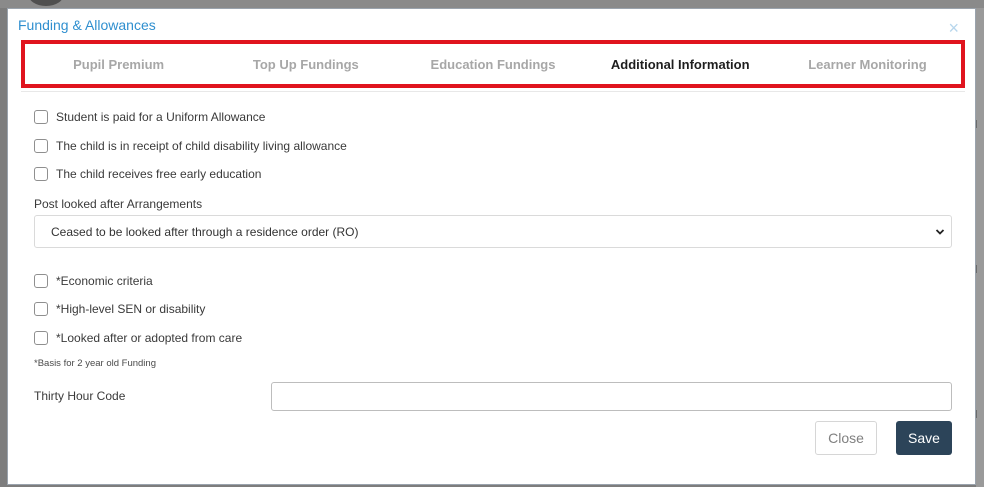 This screenshot has width=984, height=487. Describe the element at coordinates (680, 64) in the screenshot. I see `tab-additional-information: Additional Information` at that location.